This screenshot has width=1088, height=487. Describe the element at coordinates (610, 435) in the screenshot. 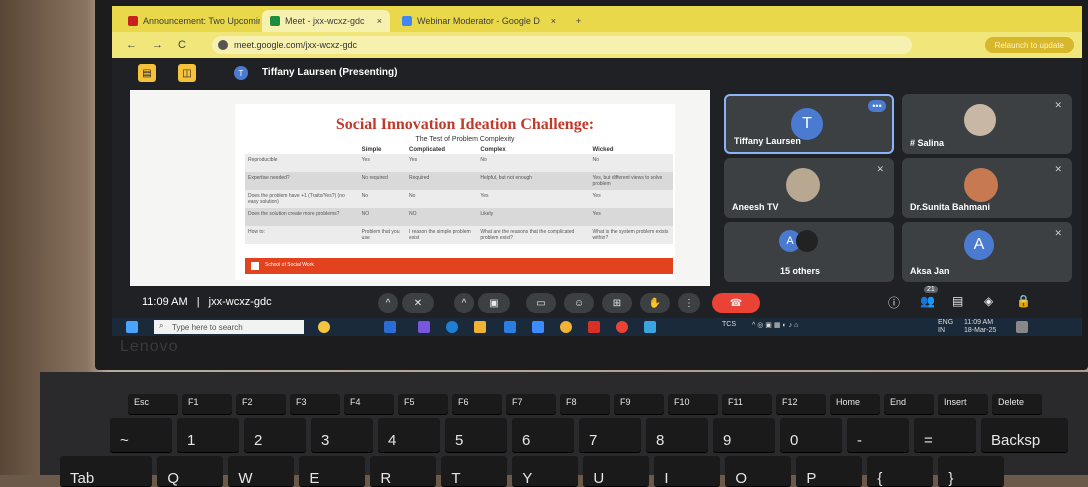

I see `key-7: 7` at that location.